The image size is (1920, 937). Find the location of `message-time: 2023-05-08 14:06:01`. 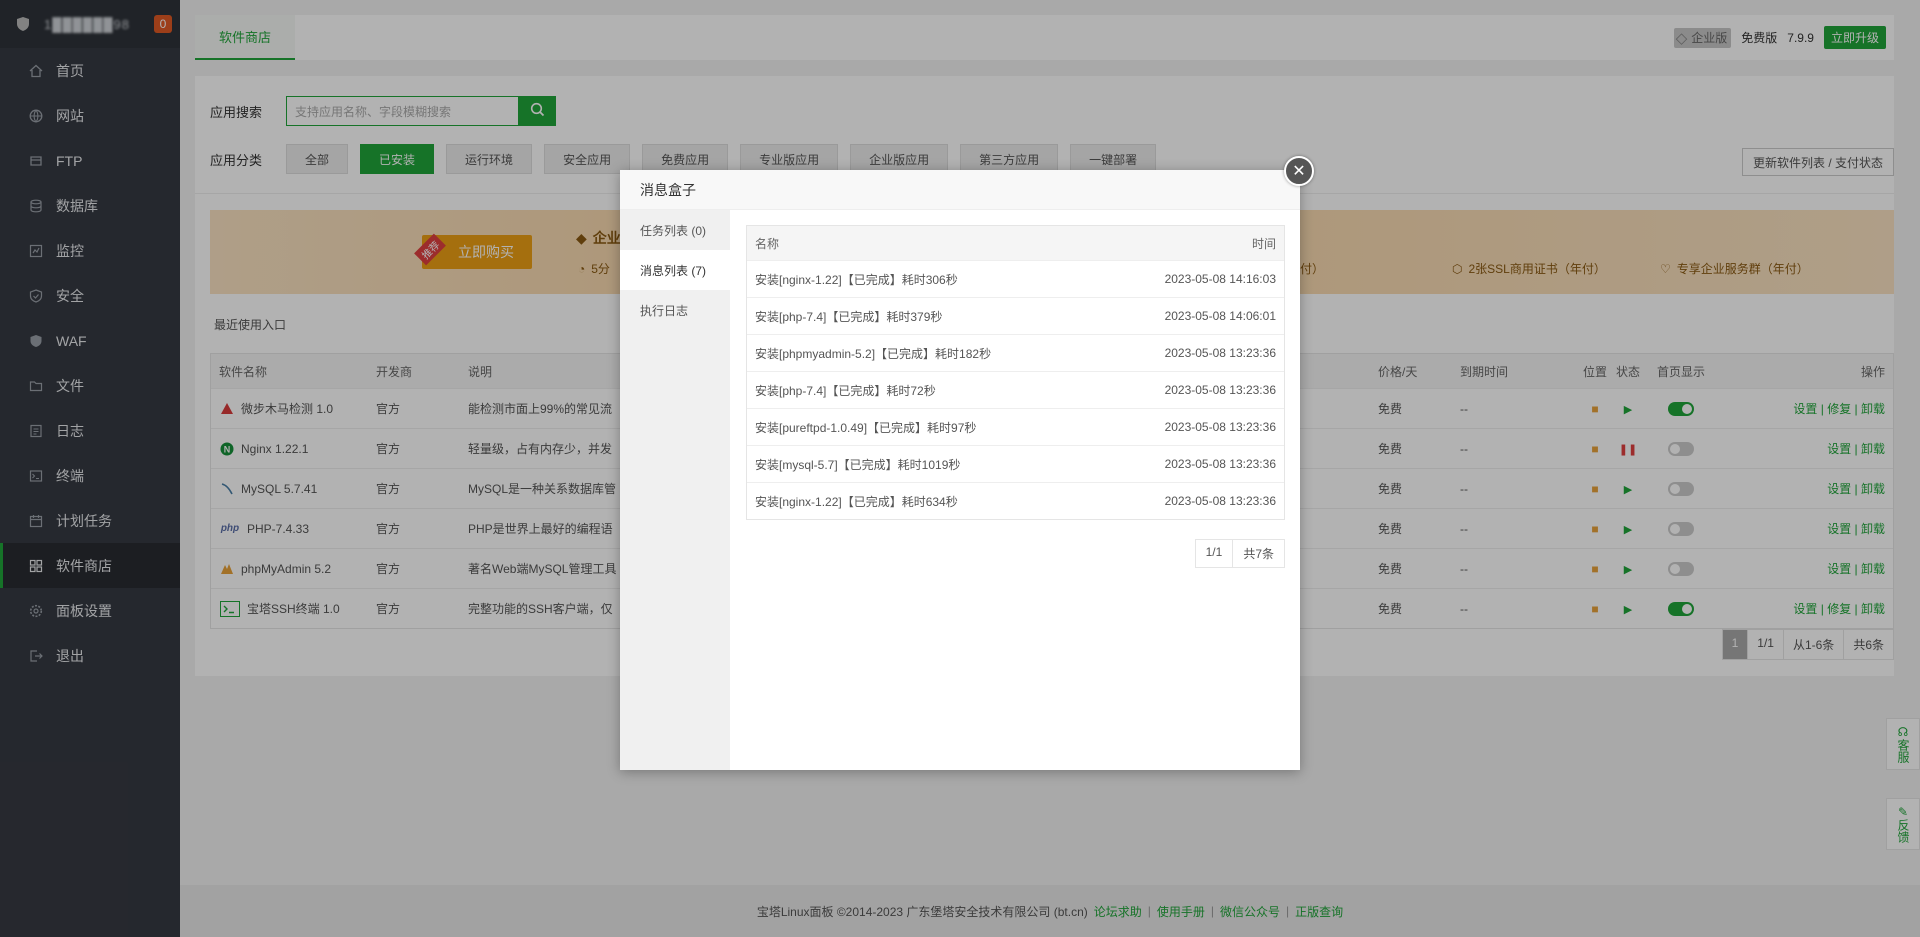

message-time: 2023-05-08 14:06:01 is located at coordinates (1220, 316).